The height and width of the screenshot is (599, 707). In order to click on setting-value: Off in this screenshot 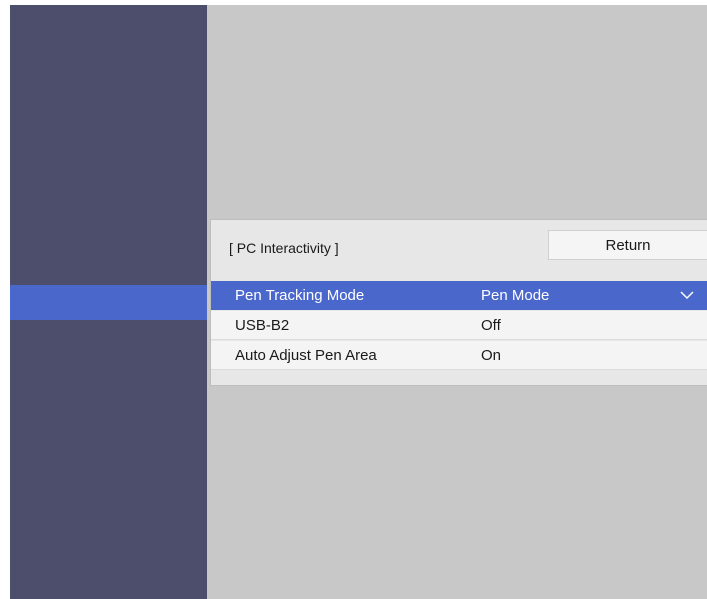, I will do `click(491, 325)`.